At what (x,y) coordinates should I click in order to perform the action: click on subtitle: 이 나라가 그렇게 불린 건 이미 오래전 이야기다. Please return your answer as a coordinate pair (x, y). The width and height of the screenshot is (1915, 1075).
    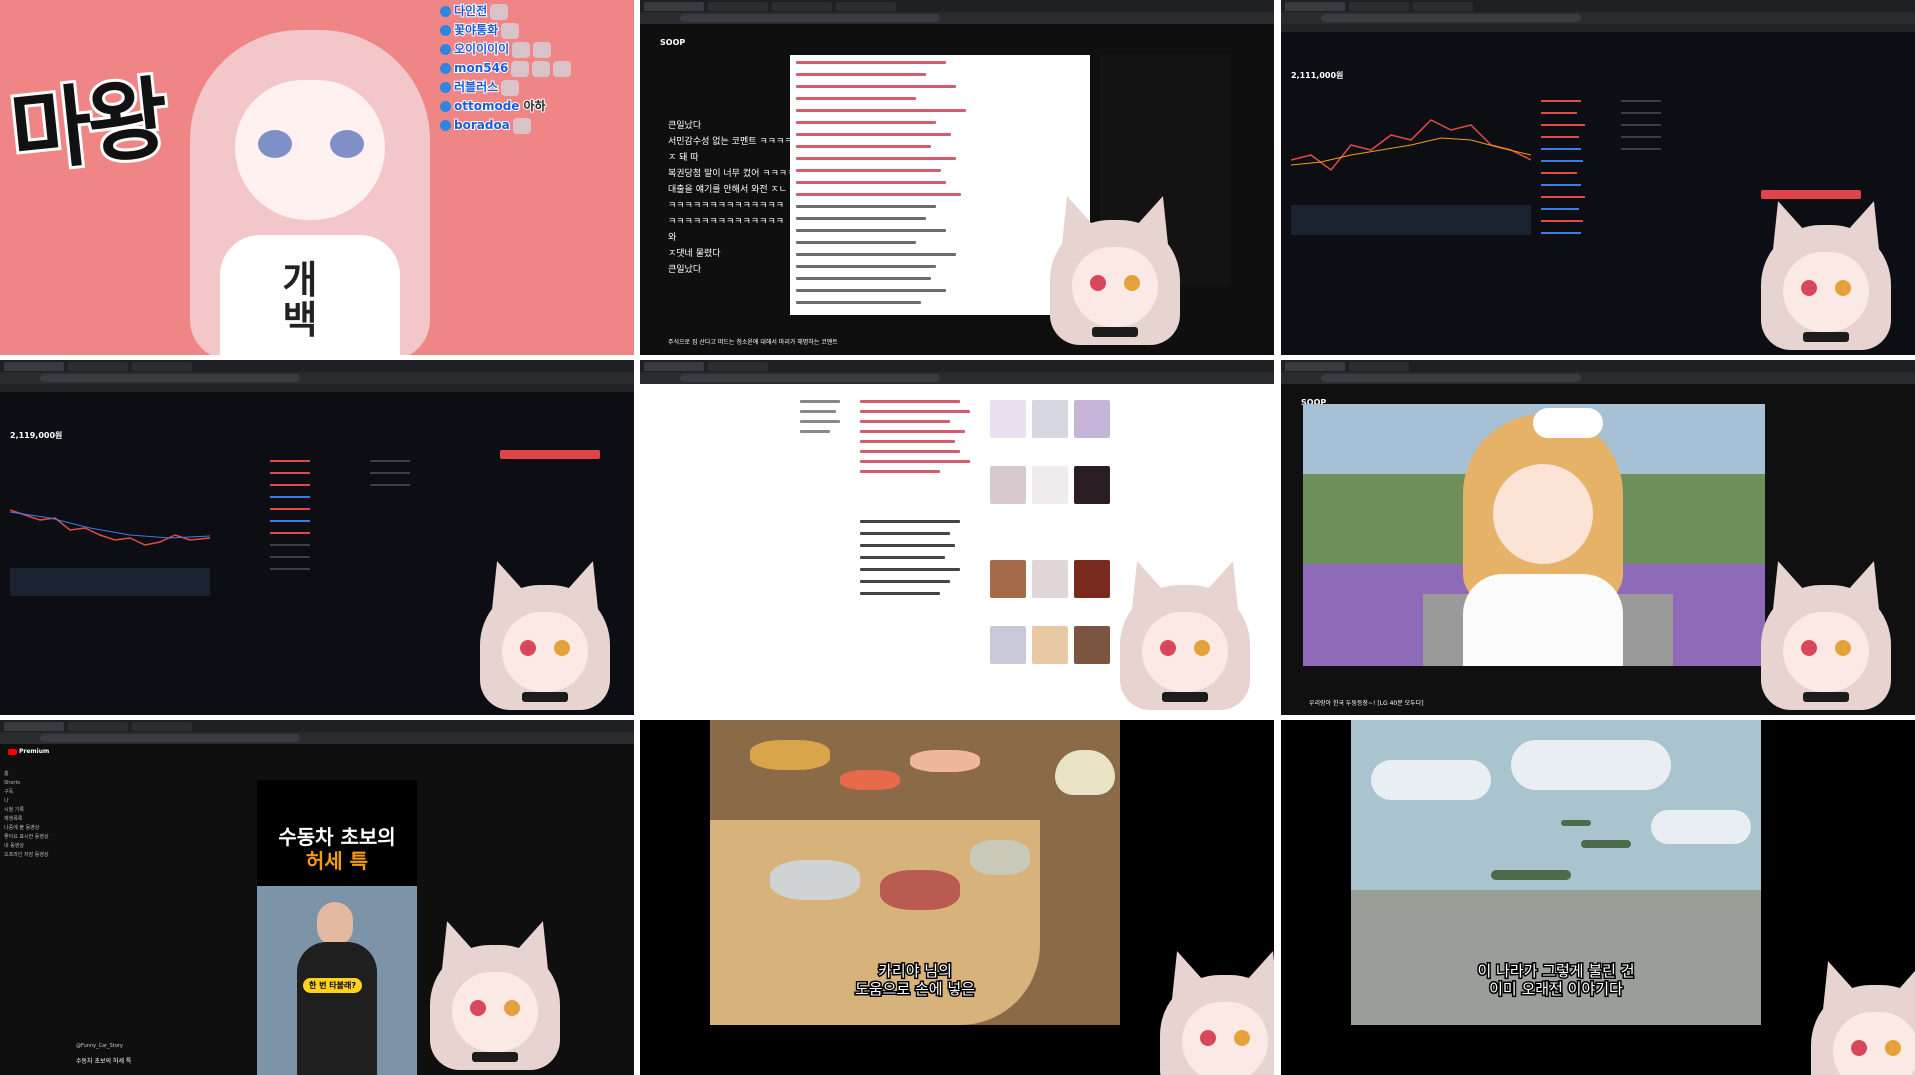
    Looking at the image, I should click on (1556, 980).